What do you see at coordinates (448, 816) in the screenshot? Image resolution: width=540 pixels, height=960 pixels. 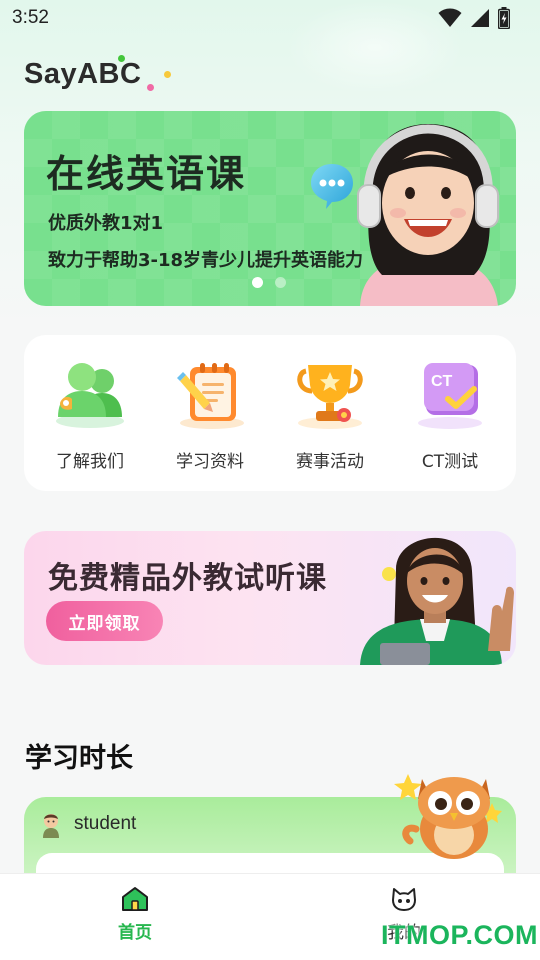 I see `owl-mascot-illustration` at bounding box center [448, 816].